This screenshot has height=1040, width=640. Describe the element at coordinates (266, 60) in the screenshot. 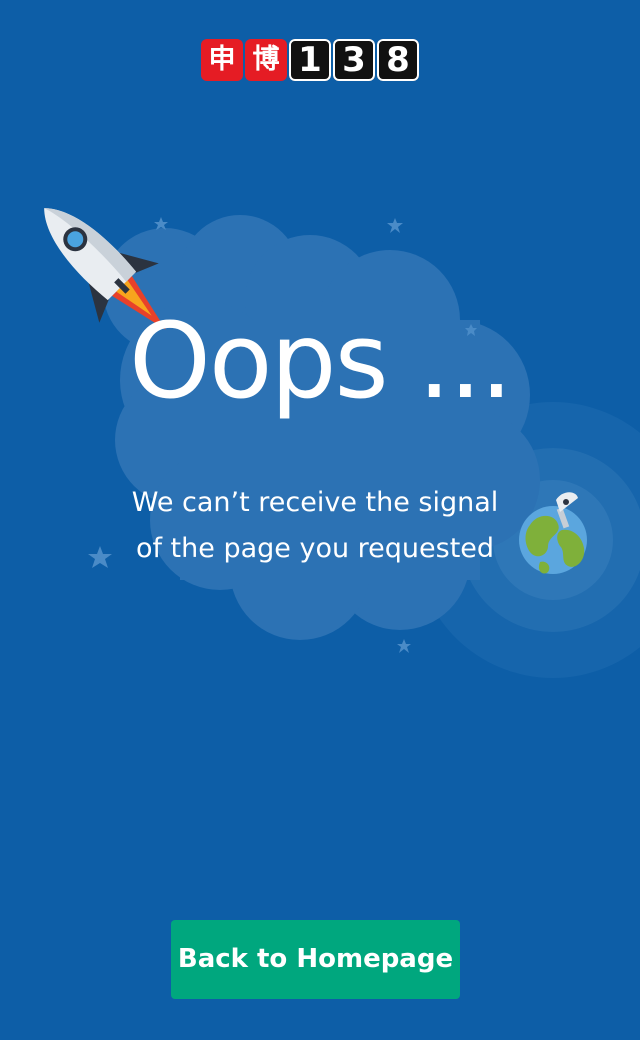

I see `logo-char: 博` at that location.